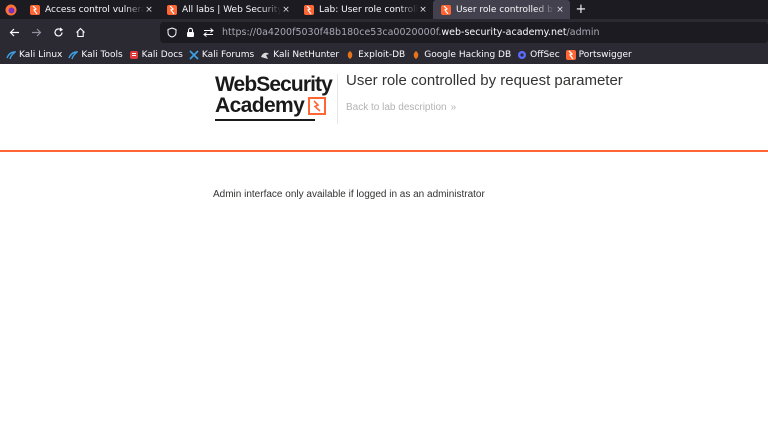 The height and width of the screenshot is (426, 768). I want to click on bookmark-kali-nethunter: Kali NetHunter, so click(299, 55).